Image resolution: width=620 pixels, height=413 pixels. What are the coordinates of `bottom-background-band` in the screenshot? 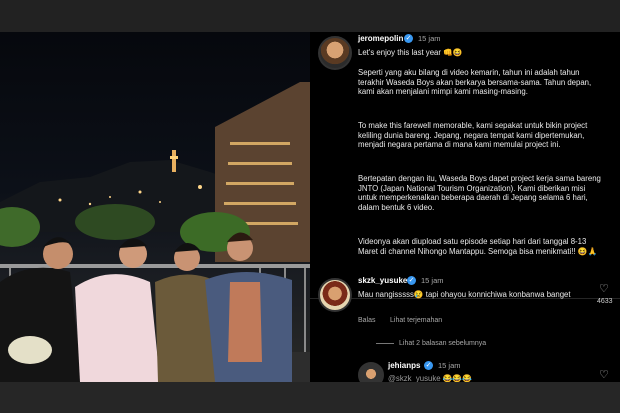 It's located at (310, 397).